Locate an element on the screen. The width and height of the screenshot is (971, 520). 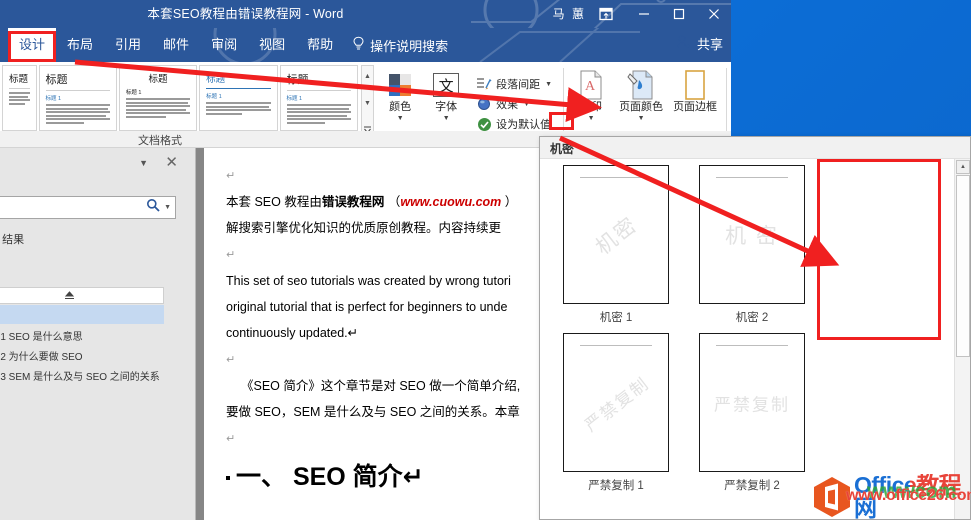
collapse-icon is located at coordinates (69, 296).